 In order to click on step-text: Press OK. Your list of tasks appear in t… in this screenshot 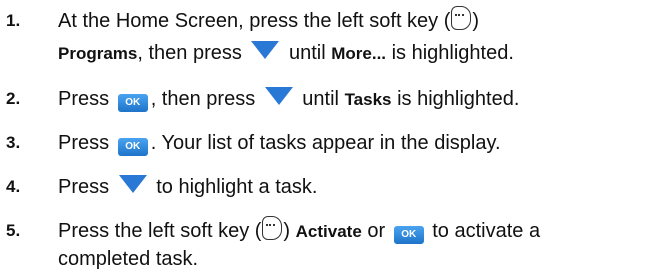, I will do `click(279, 143)`.